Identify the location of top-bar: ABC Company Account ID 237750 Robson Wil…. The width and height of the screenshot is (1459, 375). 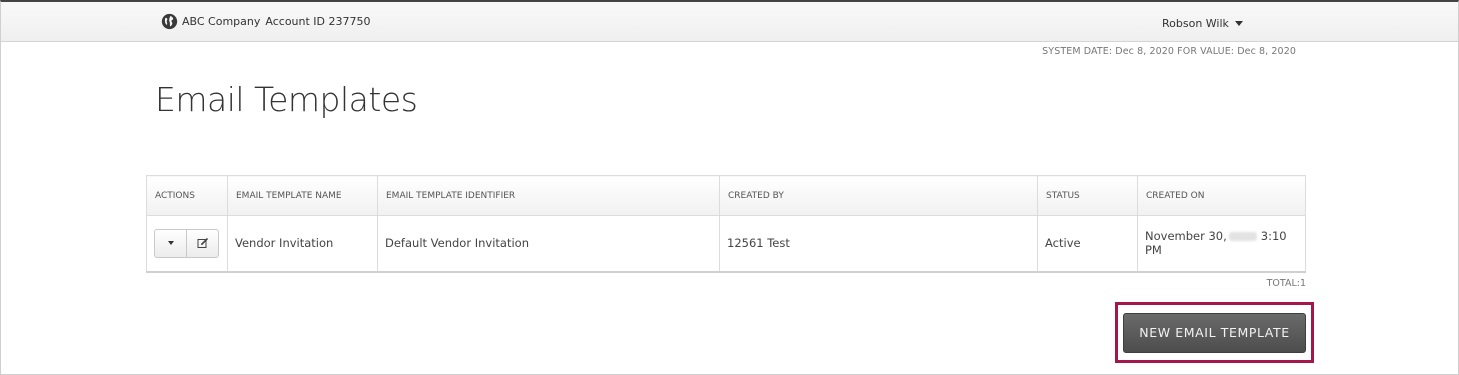
(729, 22).